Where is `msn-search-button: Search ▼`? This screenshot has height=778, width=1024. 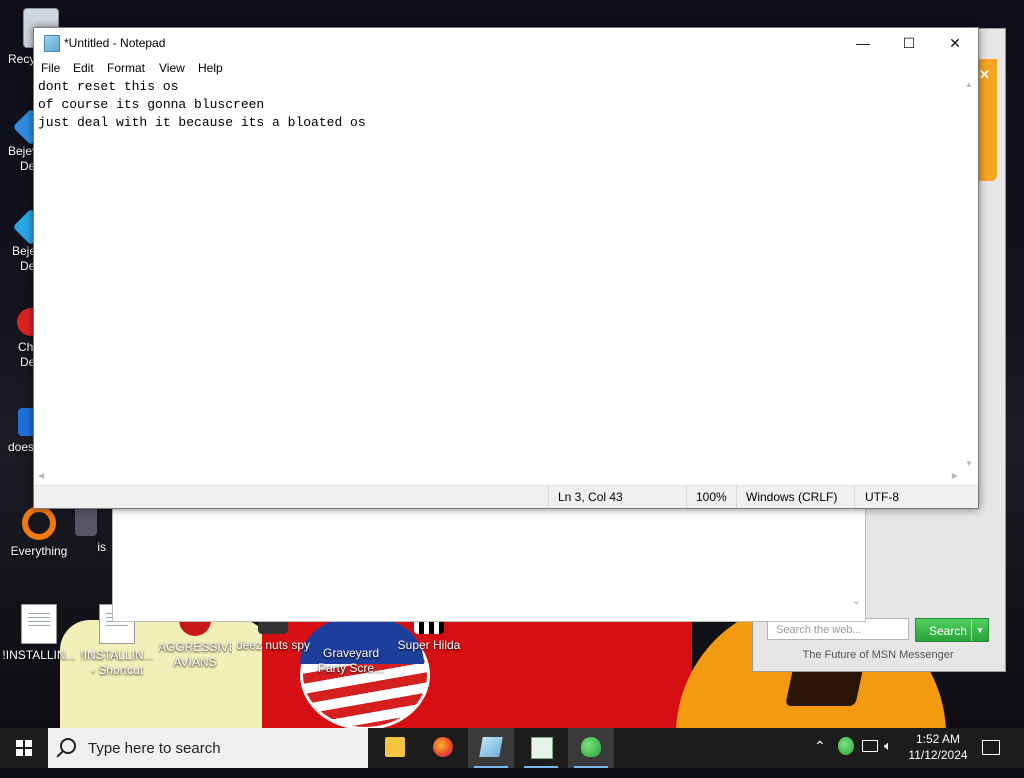 msn-search-button: Search ▼ is located at coordinates (952, 630).